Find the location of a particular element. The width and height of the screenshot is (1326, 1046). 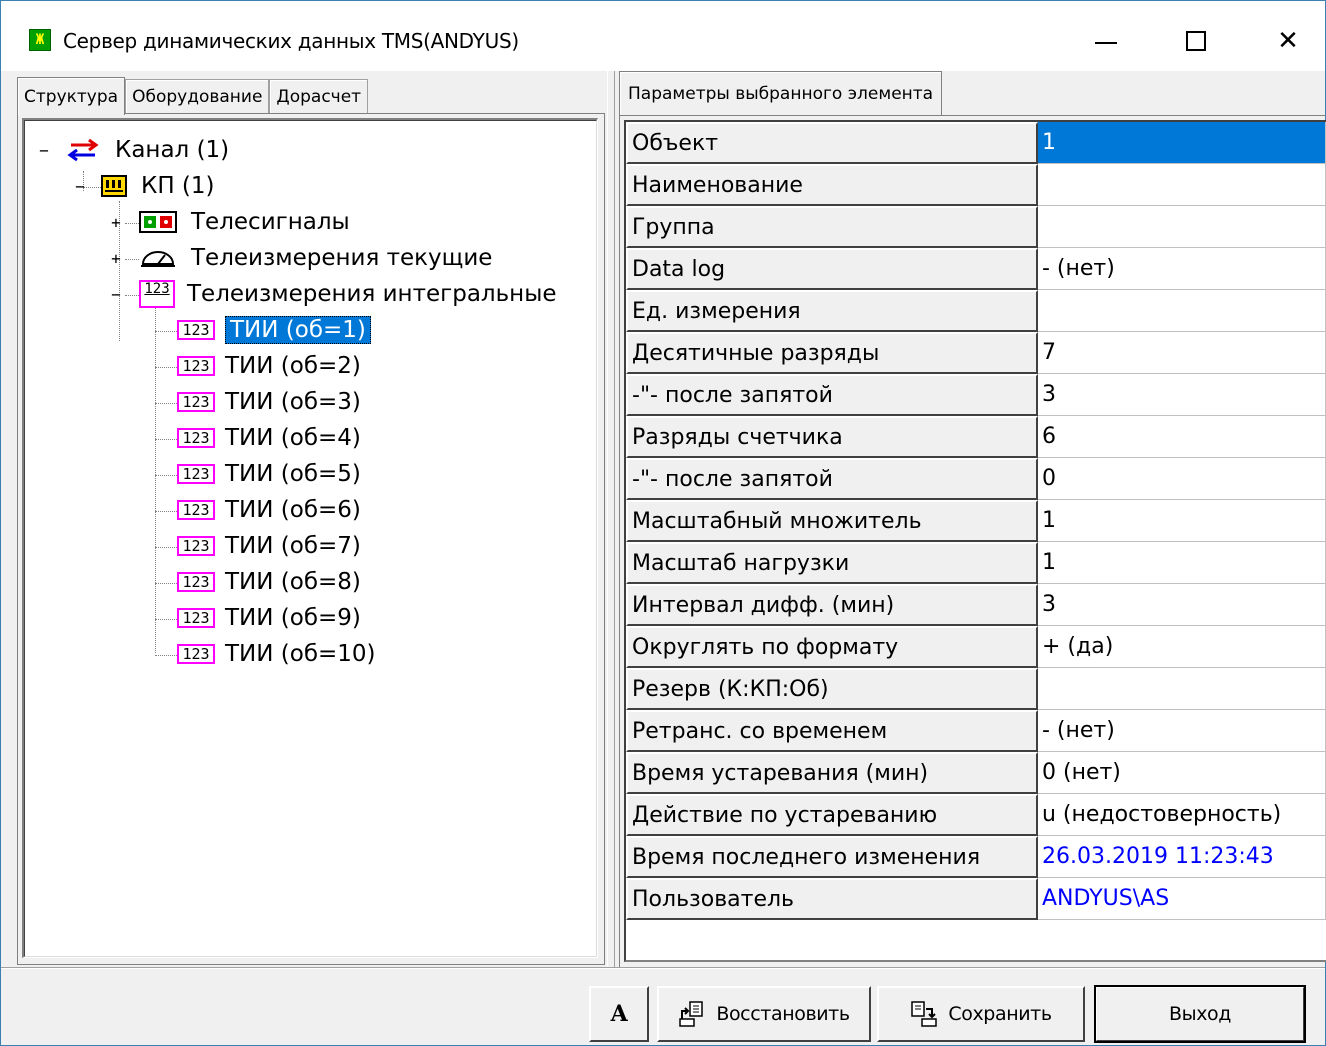

font-button: A is located at coordinates (619, 1014).